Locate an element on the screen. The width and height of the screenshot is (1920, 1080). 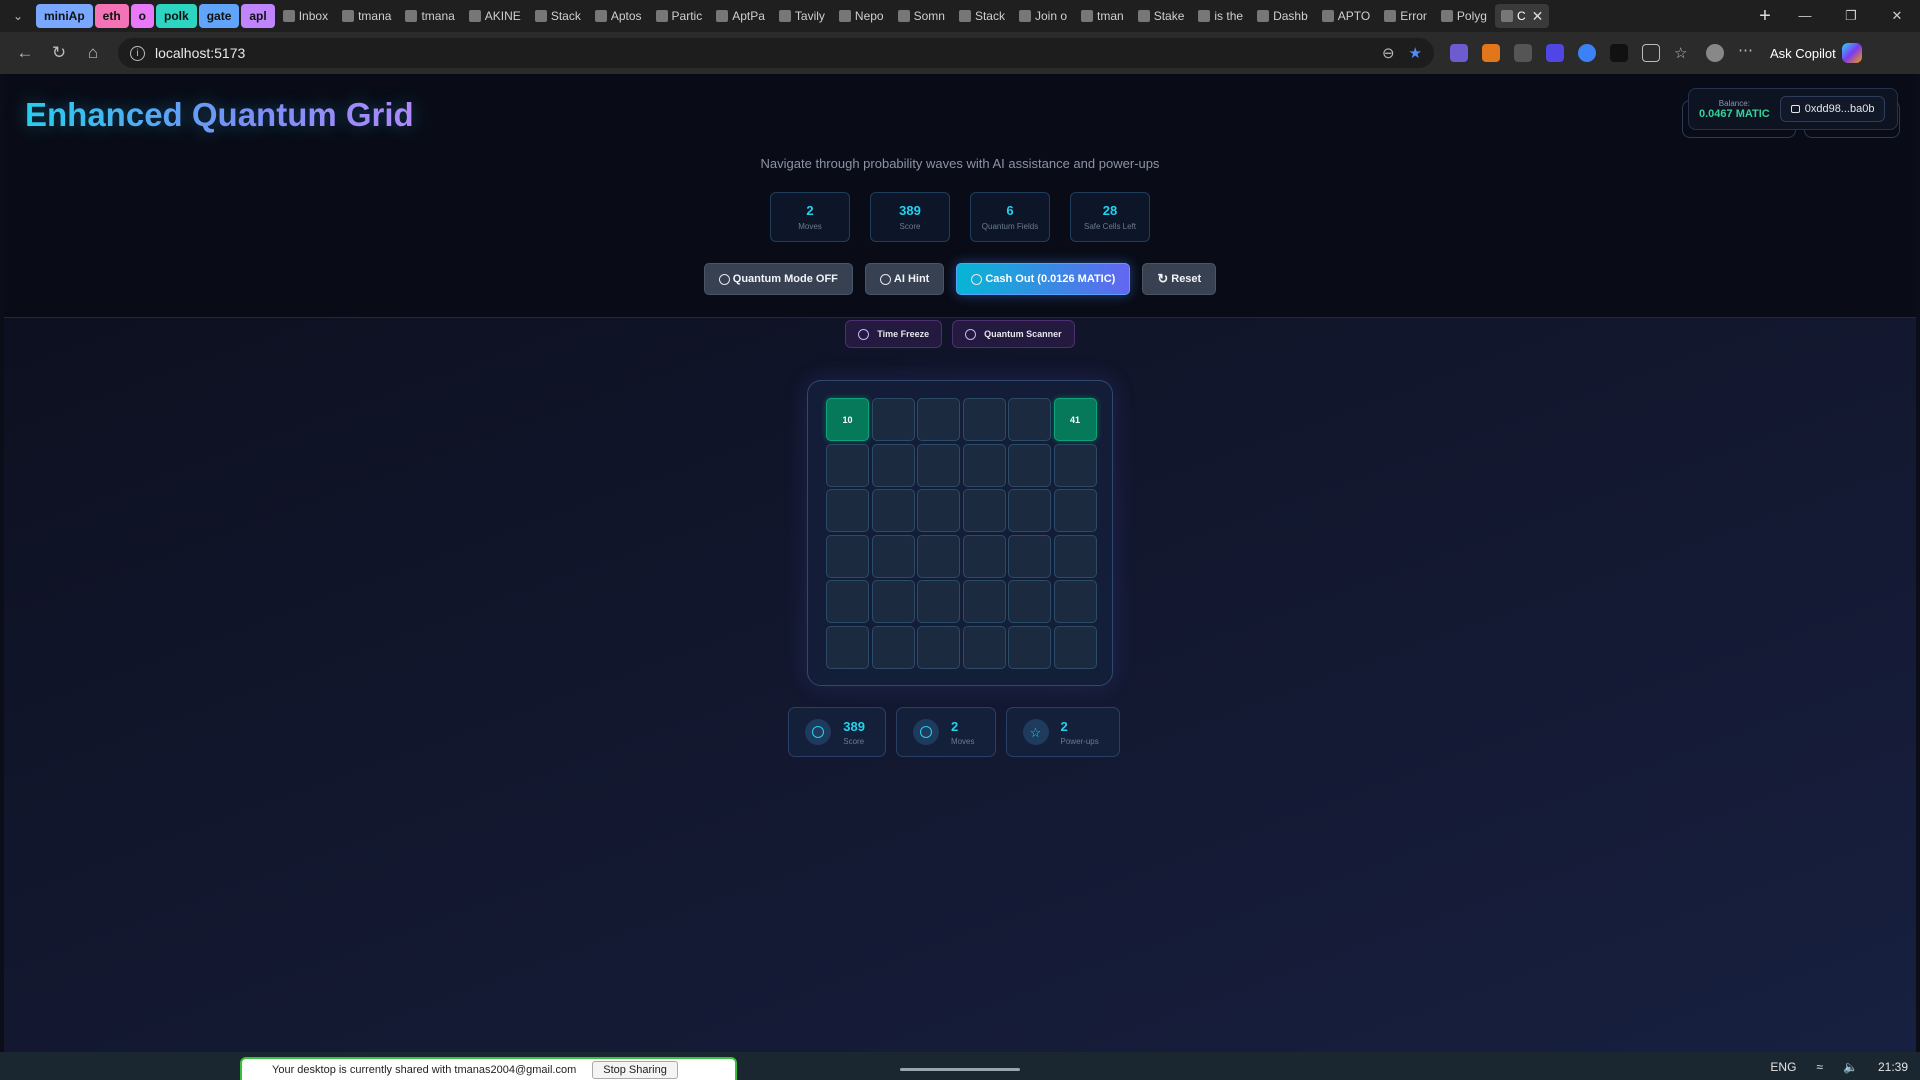
home-icon: ⌂ is located at coordinates (93, 53).